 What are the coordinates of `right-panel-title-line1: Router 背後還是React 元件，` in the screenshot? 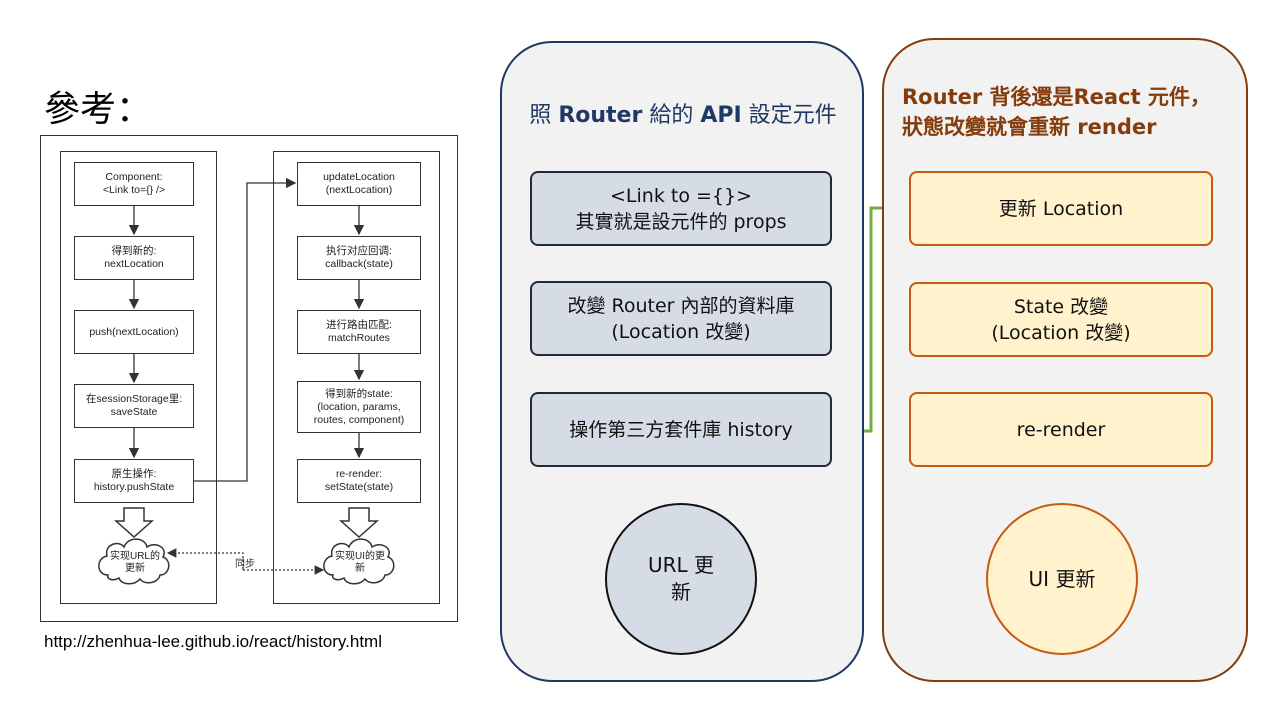 It's located at (1056, 97).